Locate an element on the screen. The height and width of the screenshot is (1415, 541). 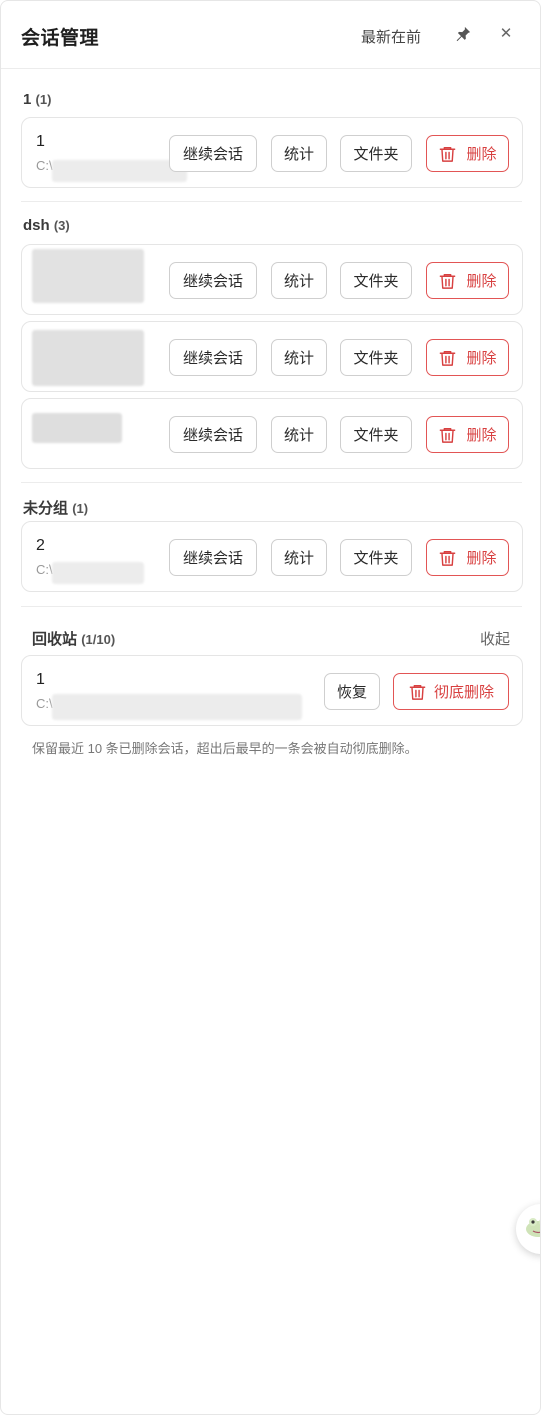
assistant-floating-button is located at coordinates (528, 1229).